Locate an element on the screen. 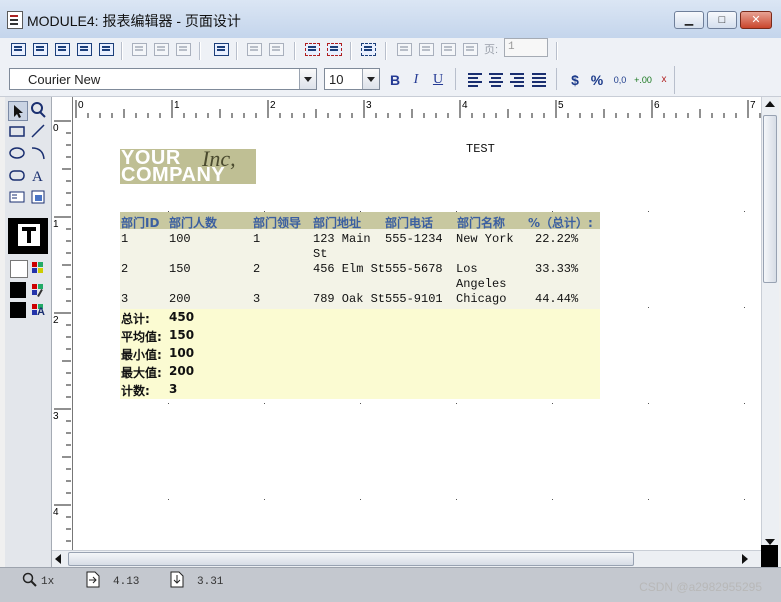 This screenshot has width=781, height=602. ellipse-tool is located at coordinates (18, 154).